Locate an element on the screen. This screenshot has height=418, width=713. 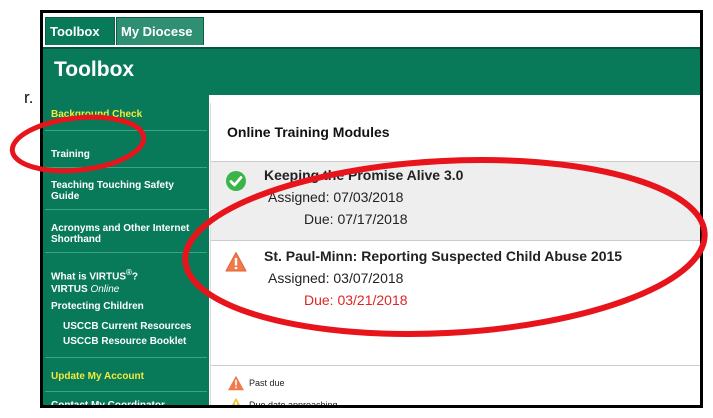
module-name: Keeping the Promise Alive 3.0 is located at coordinates (363, 175).